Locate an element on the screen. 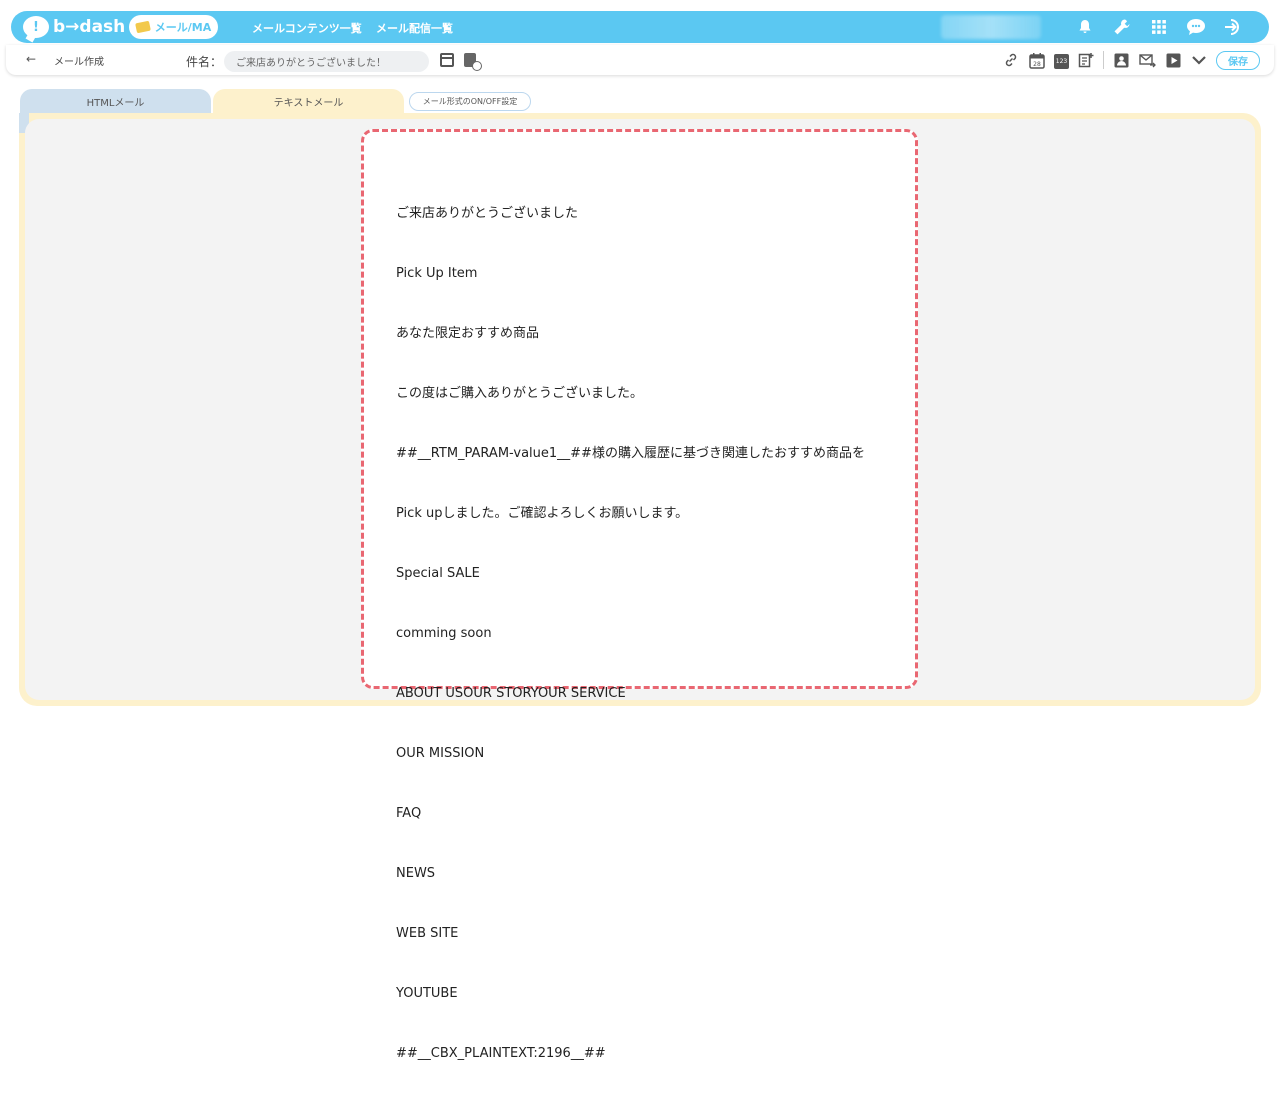 This screenshot has height=1104, width=1280. grid-icon is located at coordinates (1159, 27).